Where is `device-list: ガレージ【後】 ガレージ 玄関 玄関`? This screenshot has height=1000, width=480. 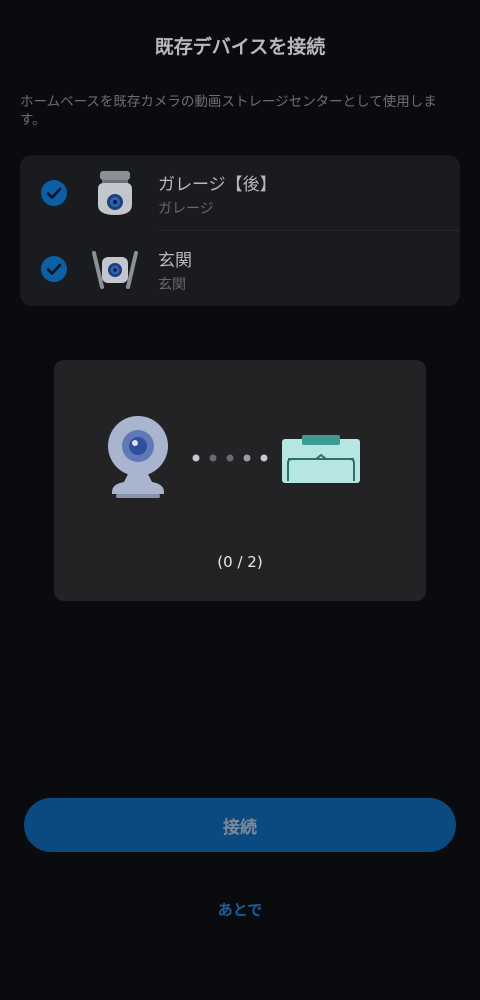
device-list: ガレージ【後】 ガレージ 玄関 玄関 is located at coordinates (240, 230).